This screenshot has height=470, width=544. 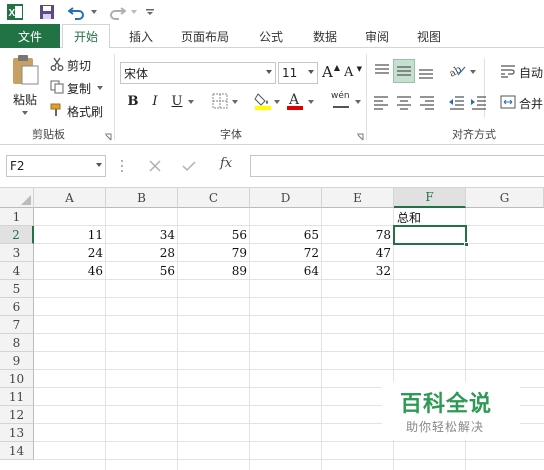 What do you see at coordinates (263, 102) in the screenshot?
I see `fill-color-icon` at bounding box center [263, 102].